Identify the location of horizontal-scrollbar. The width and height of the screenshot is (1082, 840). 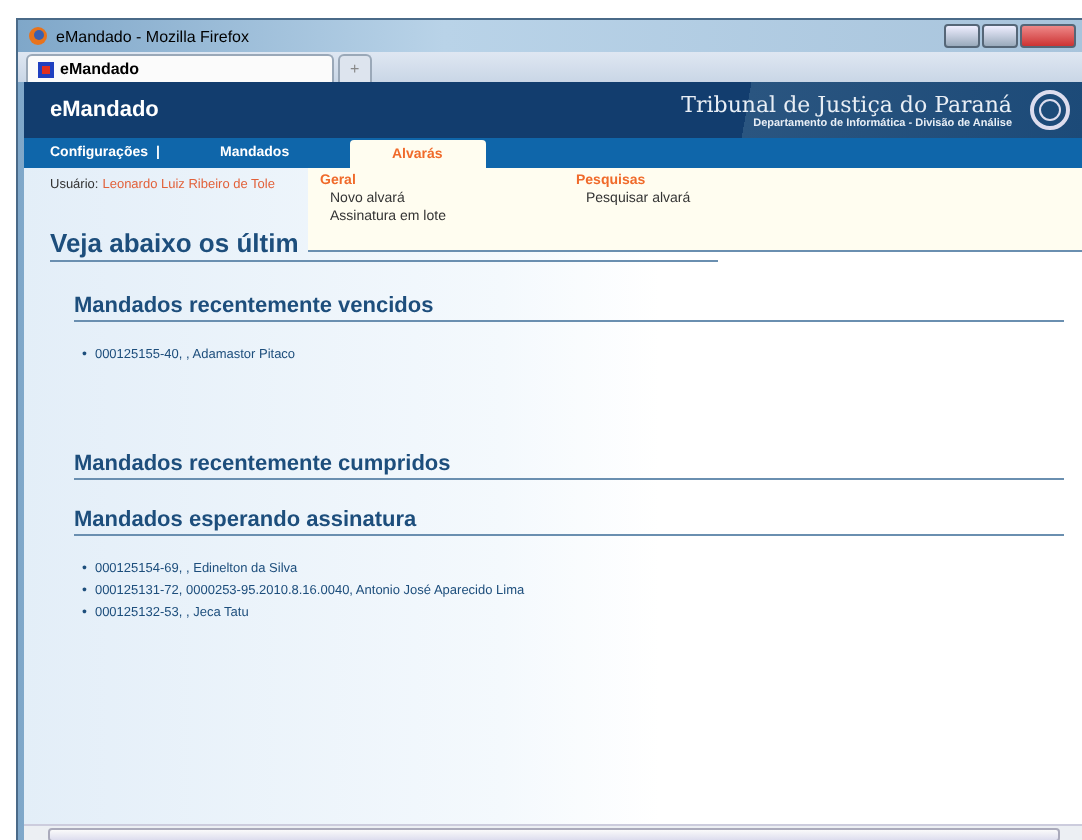
(553, 832).